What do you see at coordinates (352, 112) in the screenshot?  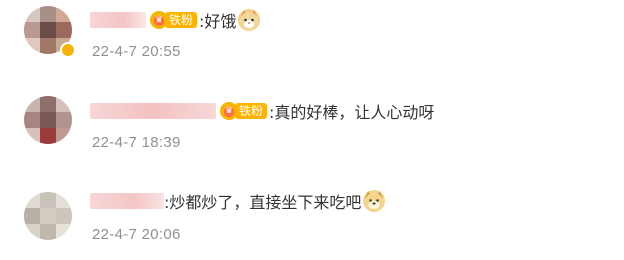 I see `comment-text: :真的好棒，让人心动呀` at bounding box center [352, 112].